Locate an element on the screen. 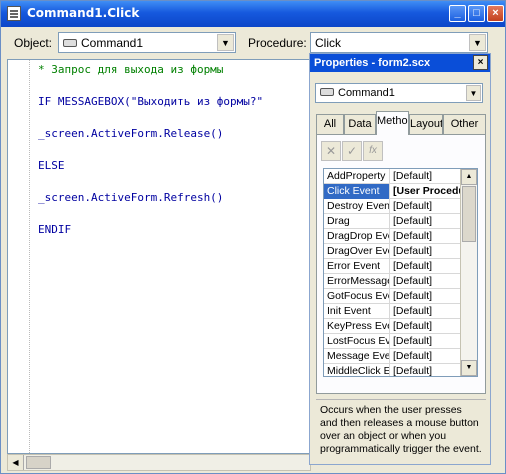  method-row: KeyPress Event[Default] is located at coordinates (392, 326).